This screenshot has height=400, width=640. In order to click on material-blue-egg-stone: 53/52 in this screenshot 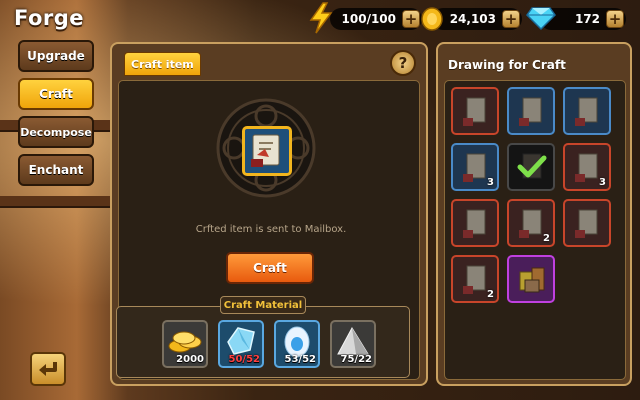, I will do `click(297, 344)`.